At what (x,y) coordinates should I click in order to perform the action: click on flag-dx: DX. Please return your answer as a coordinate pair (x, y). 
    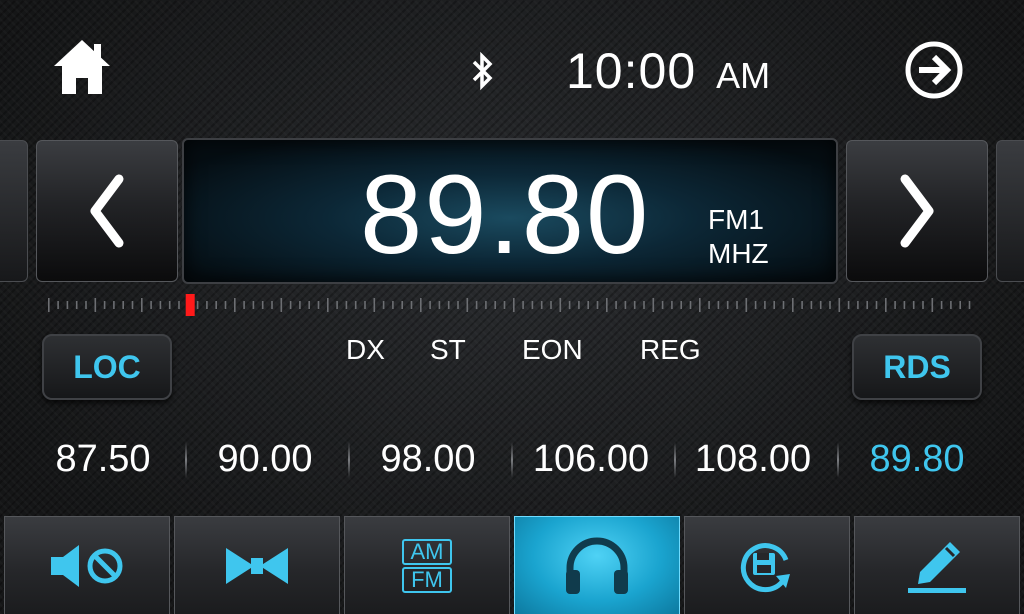
    Looking at the image, I should click on (365, 349).